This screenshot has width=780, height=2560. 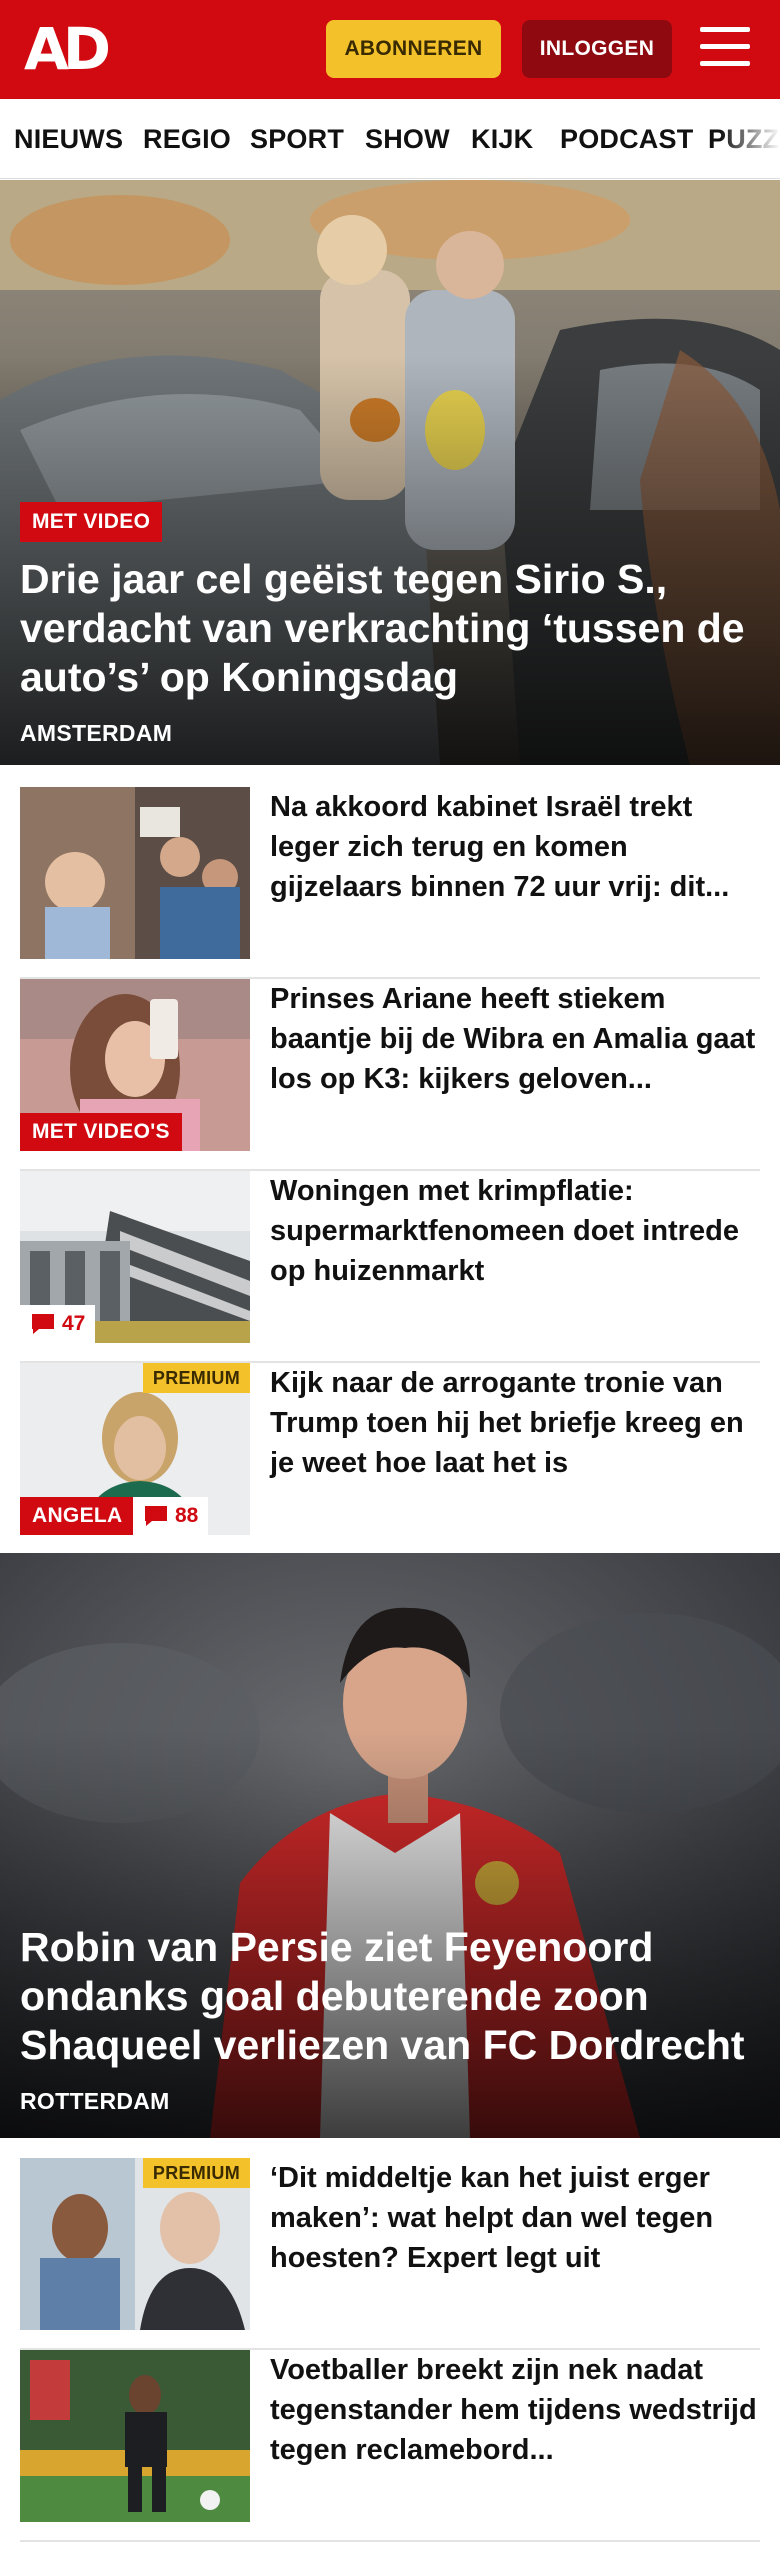 What do you see at coordinates (74, 1323) in the screenshot?
I see `comment-count: 47` at bounding box center [74, 1323].